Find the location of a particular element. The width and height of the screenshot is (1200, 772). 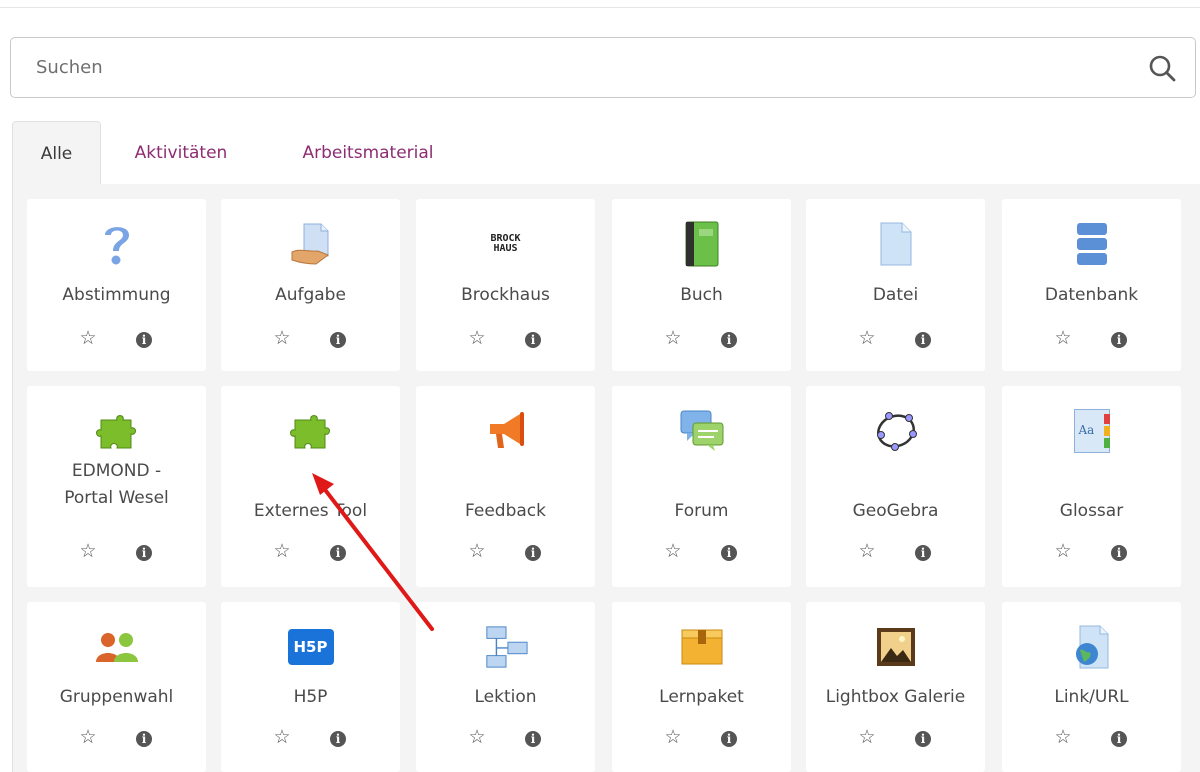

module-card: Buch ☆ is located at coordinates (701, 285).